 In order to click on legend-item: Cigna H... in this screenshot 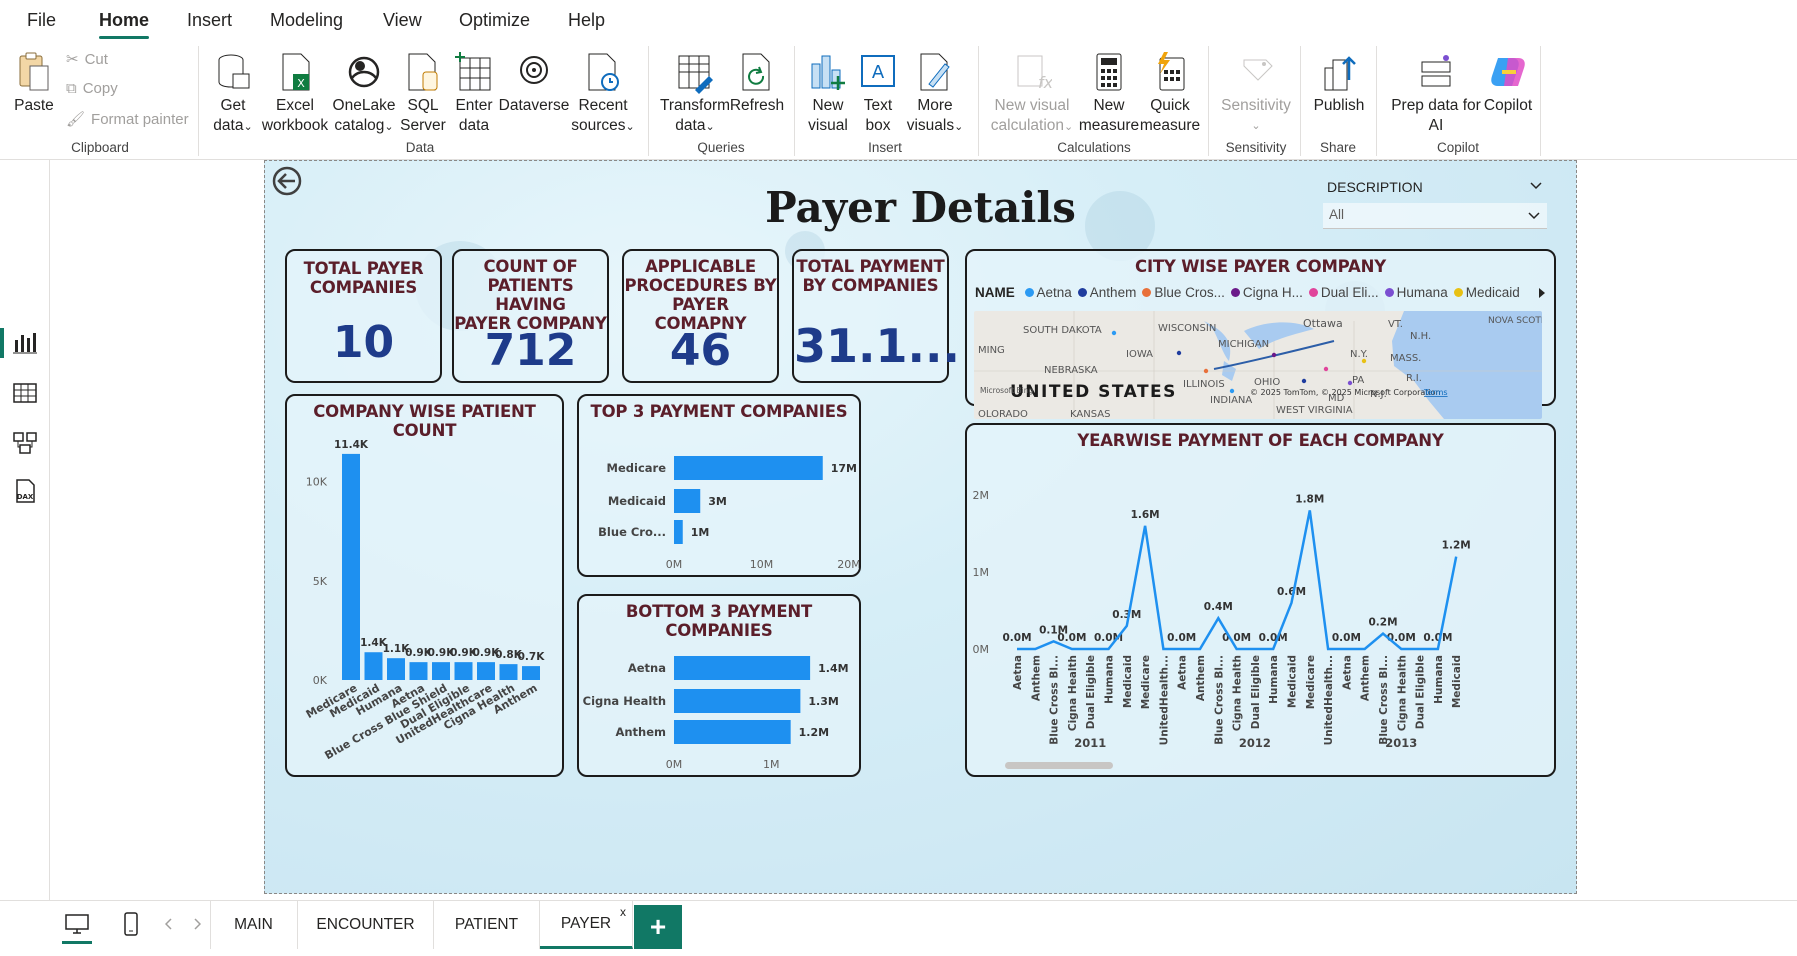, I will do `click(1266, 292)`.